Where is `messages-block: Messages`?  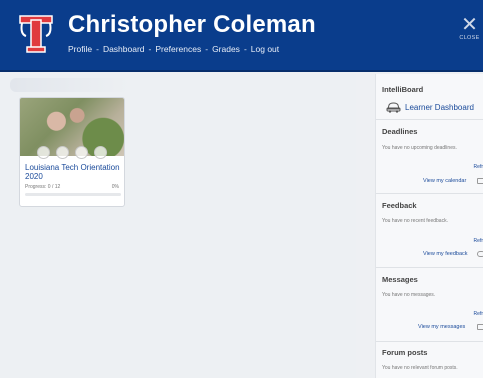
messages-block: Messages is located at coordinates (432, 279).